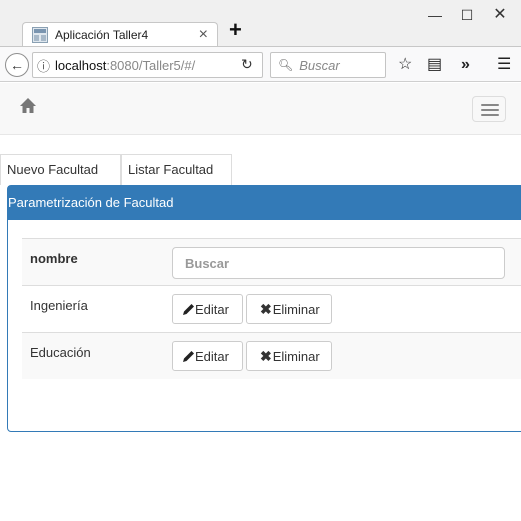 The width and height of the screenshot is (521, 521). Describe the element at coordinates (176, 169) in the screenshot. I see `tab-listar-facultad: Listar Facultad` at that location.